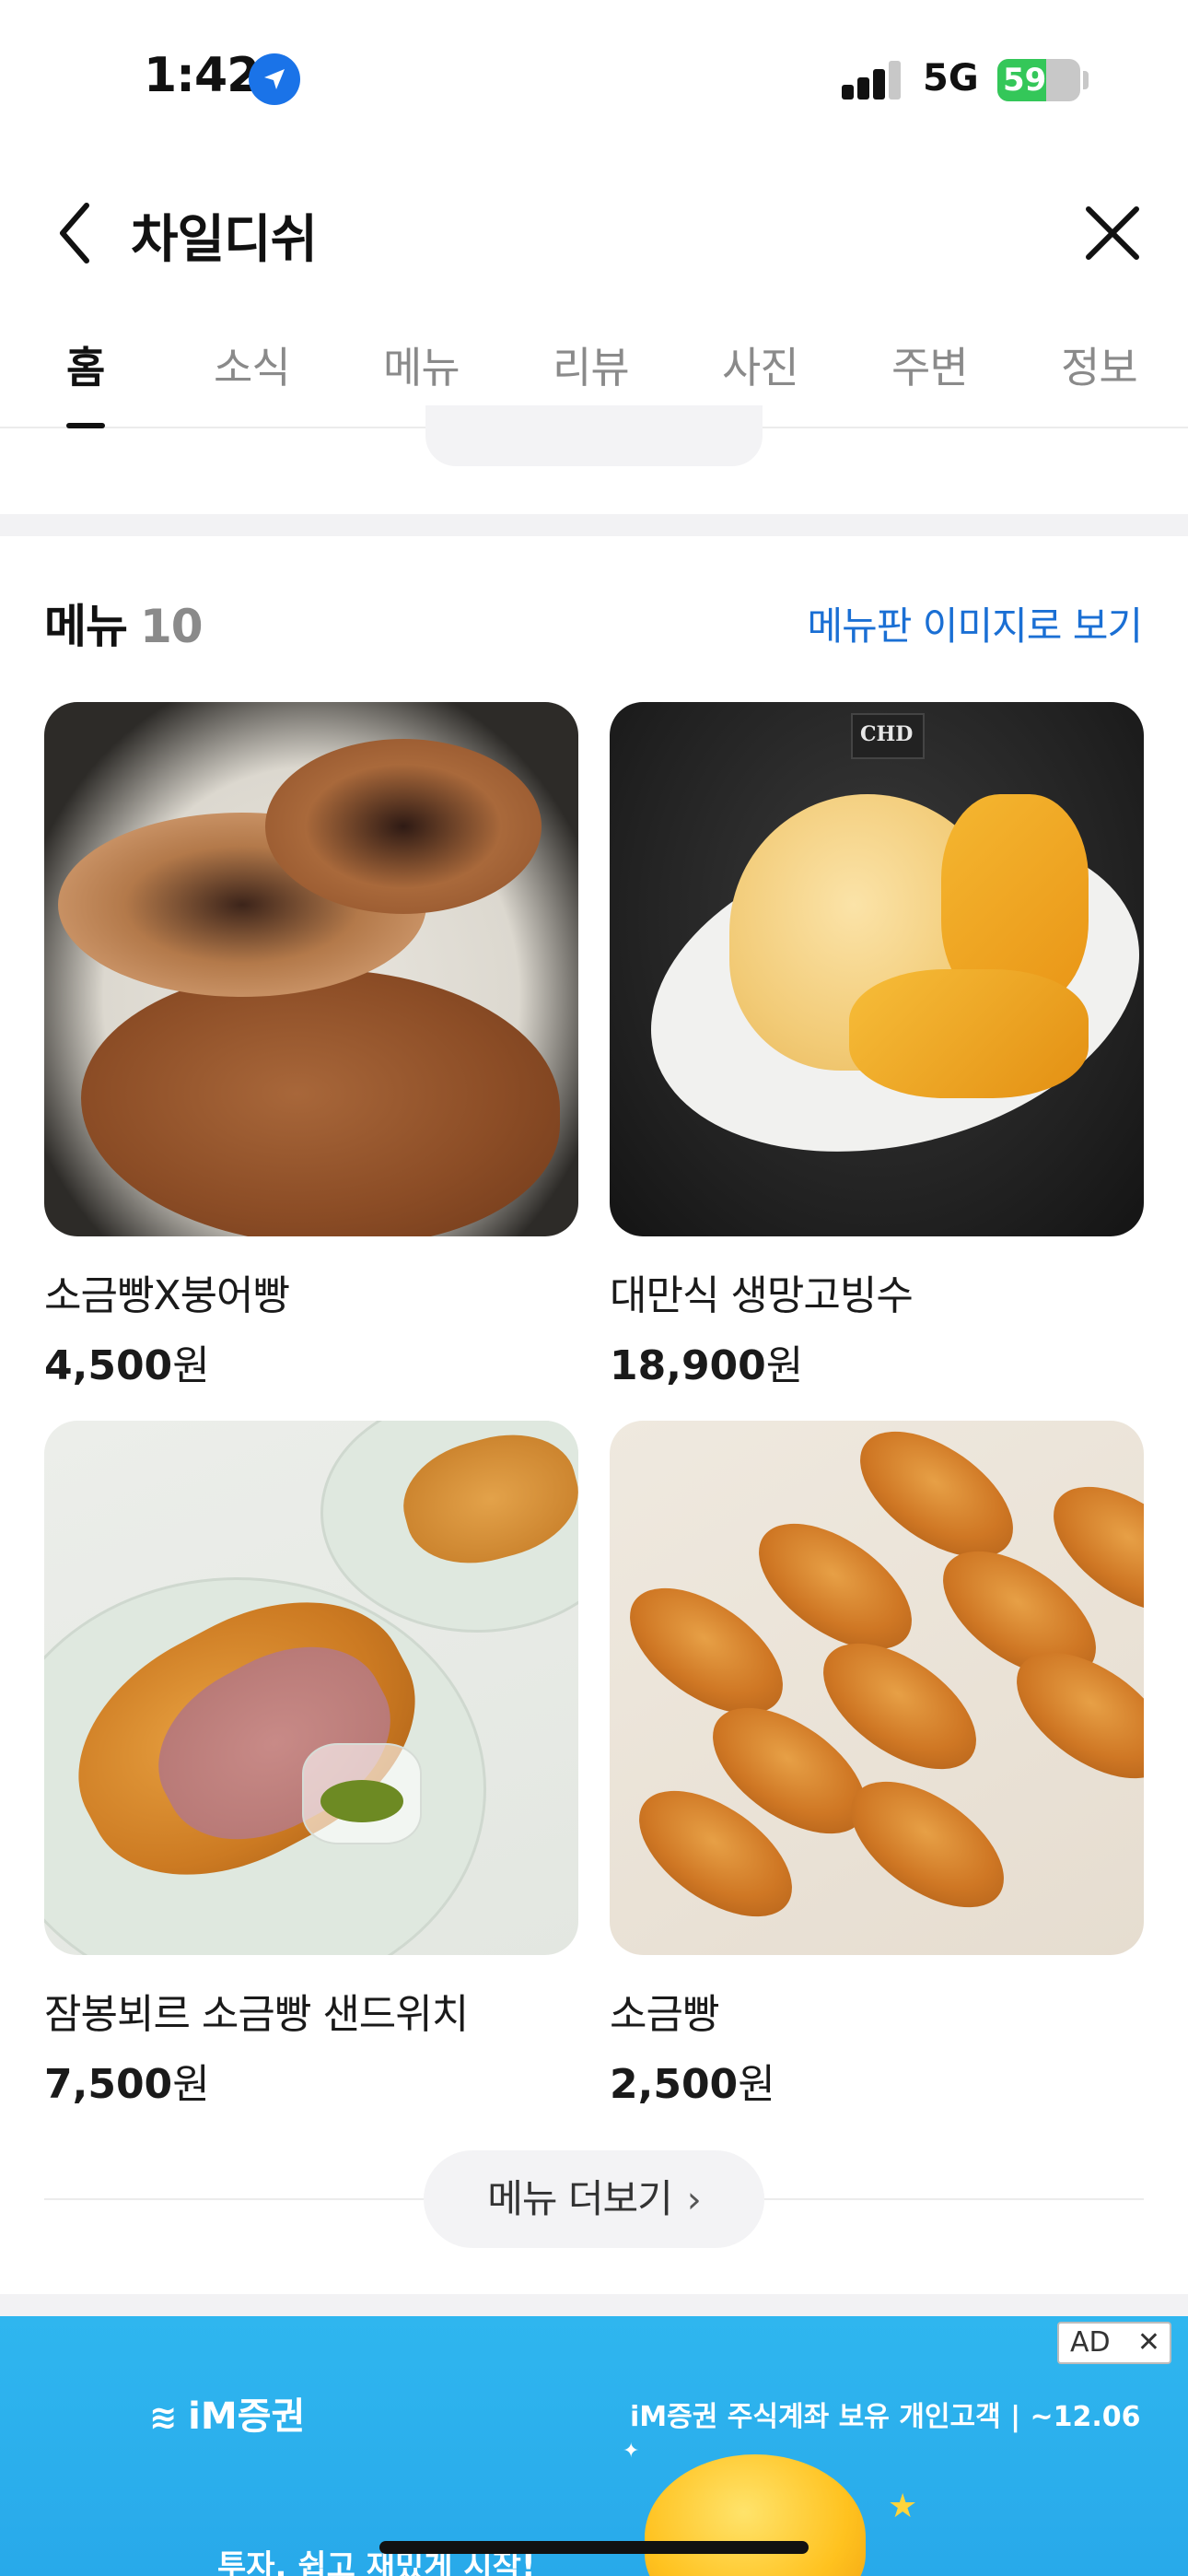 The image size is (1188, 2576). What do you see at coordinates (224, 240) in the screenshot?
I see `page-title: 차일디쉬` at bounding box center [224, 240].